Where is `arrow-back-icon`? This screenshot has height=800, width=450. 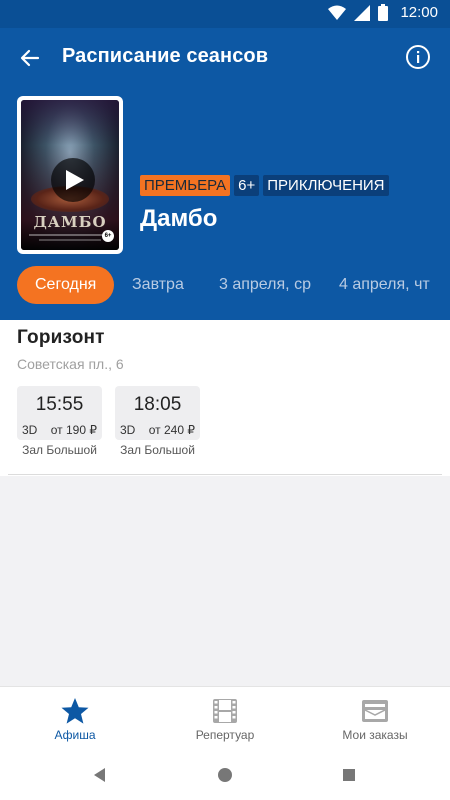
arrow-back-icon is located at coordinates (30, 58).